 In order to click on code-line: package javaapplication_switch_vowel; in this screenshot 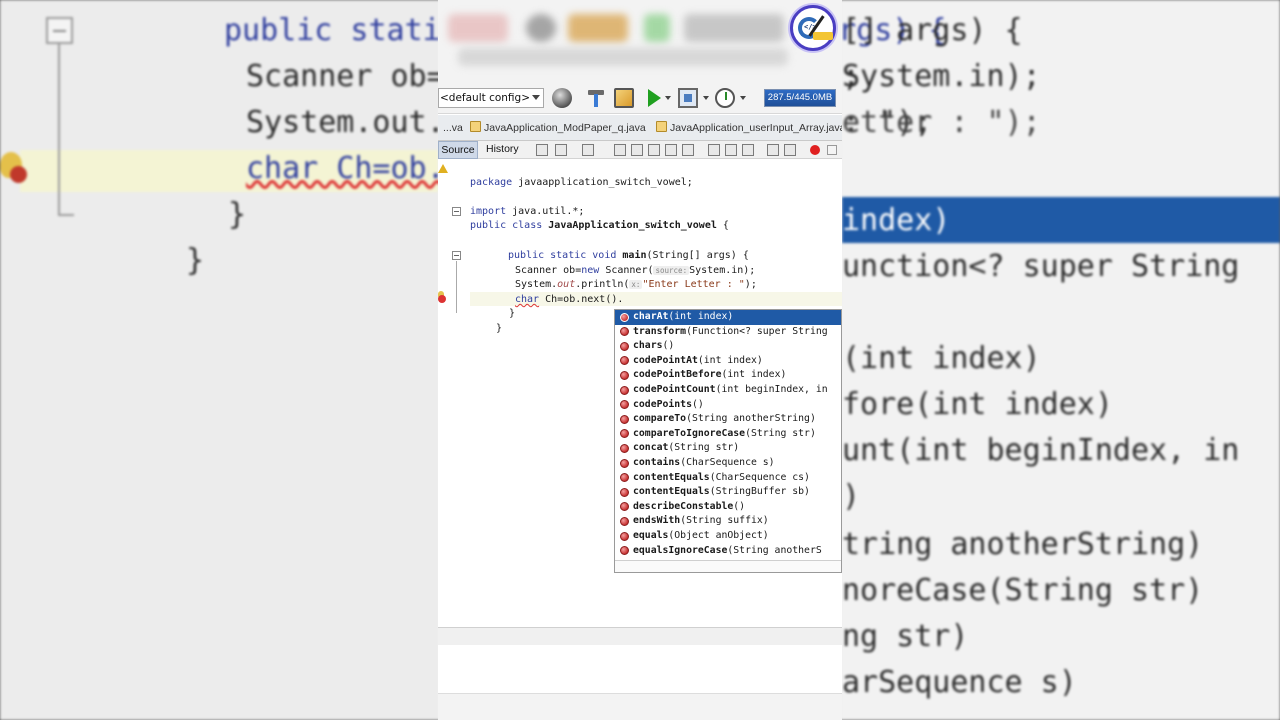, I will do `click(581, 183)`.